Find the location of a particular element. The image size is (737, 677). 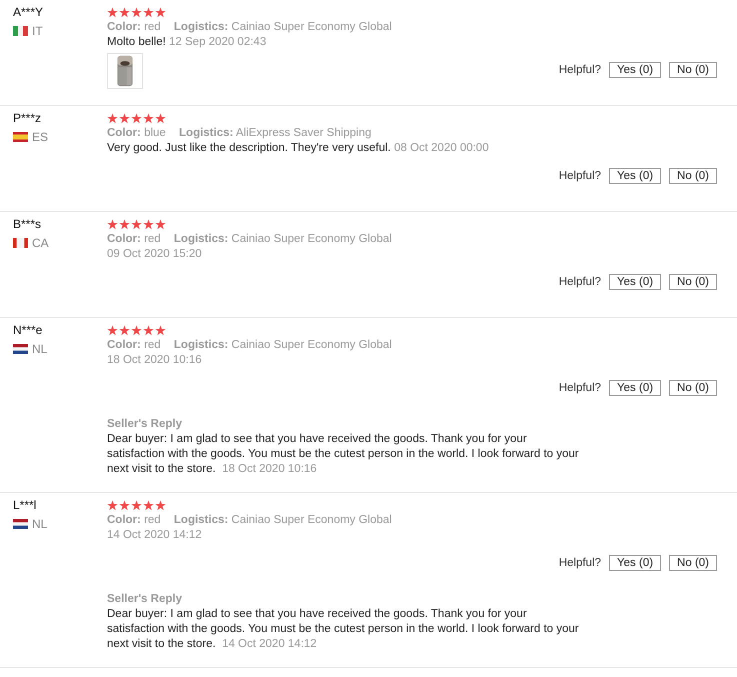

country-code: CA is located at coordinates (40, 243).